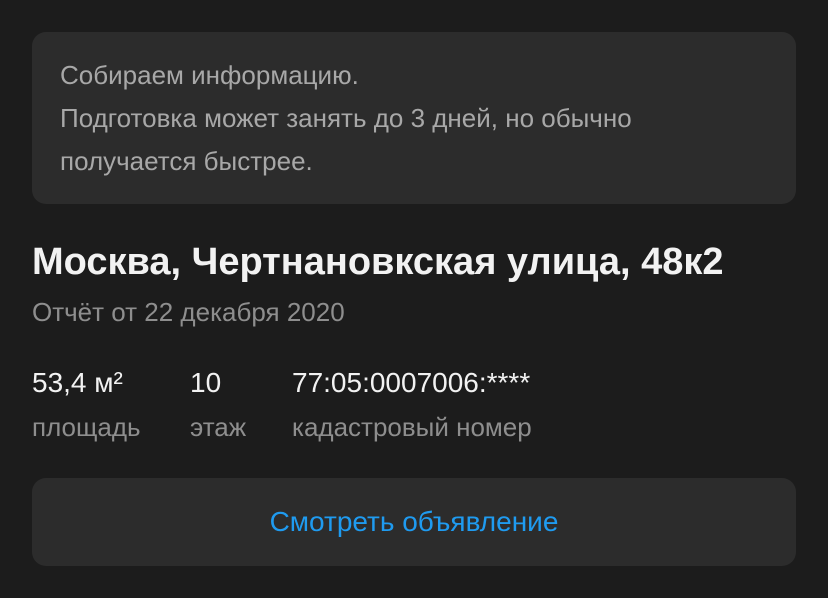 Image resolution: width=828 pixels, height=598 pixels. What do you see at coordinates (412, 404) in the screenshot?
I see `stat-cadastral-number: 77:05:0007006:**** кадастровый номер` at bounding box center [412, 404].